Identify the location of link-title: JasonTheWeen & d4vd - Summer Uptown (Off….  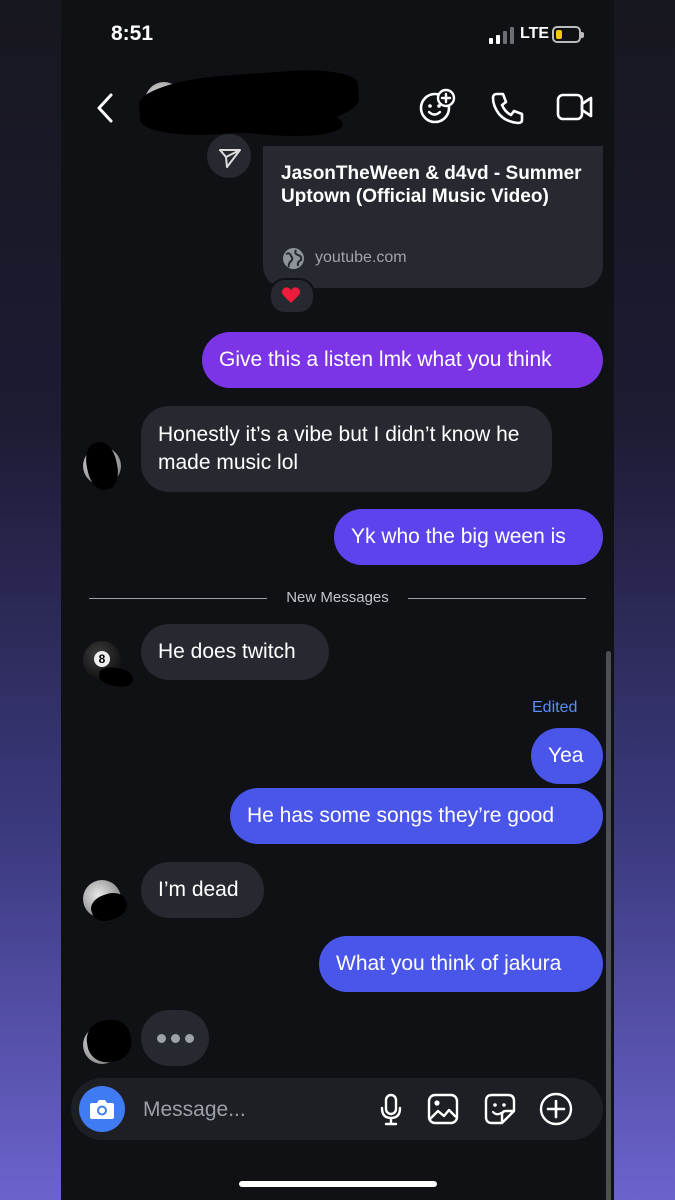
(431, 185).